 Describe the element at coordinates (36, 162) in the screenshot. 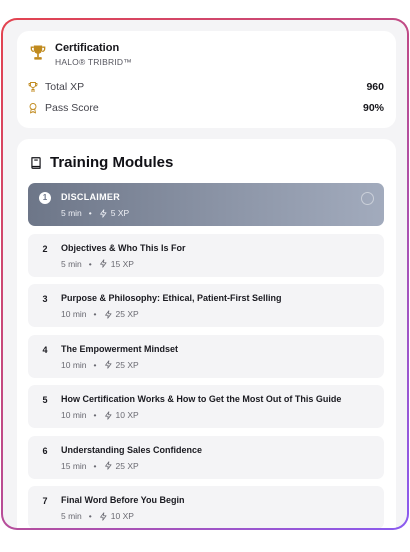

I see `book-icon` at that location.